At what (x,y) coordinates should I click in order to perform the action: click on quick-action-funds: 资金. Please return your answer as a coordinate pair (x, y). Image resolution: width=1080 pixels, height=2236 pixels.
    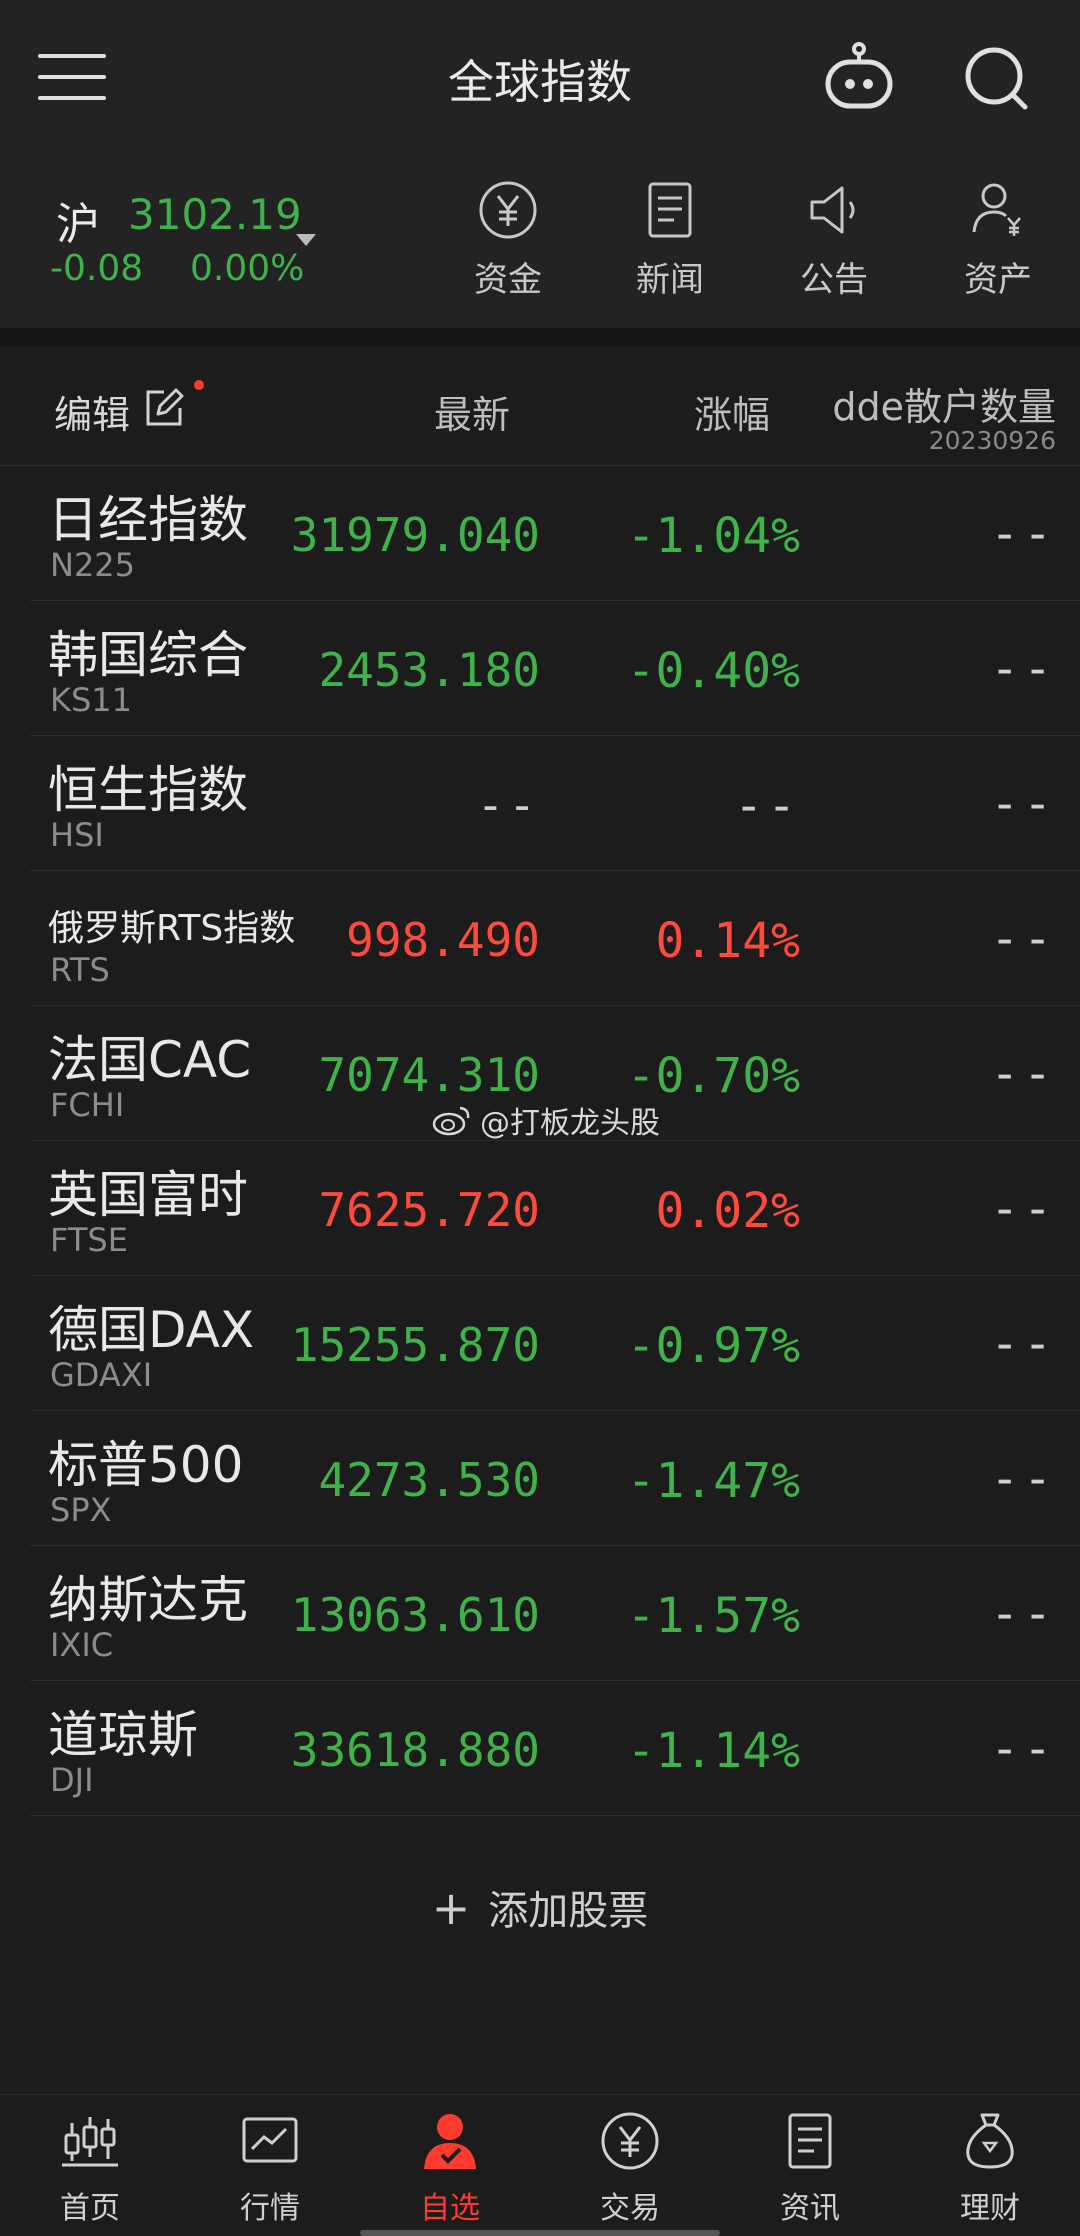
    Looking at the image, I should click on (508, 239).